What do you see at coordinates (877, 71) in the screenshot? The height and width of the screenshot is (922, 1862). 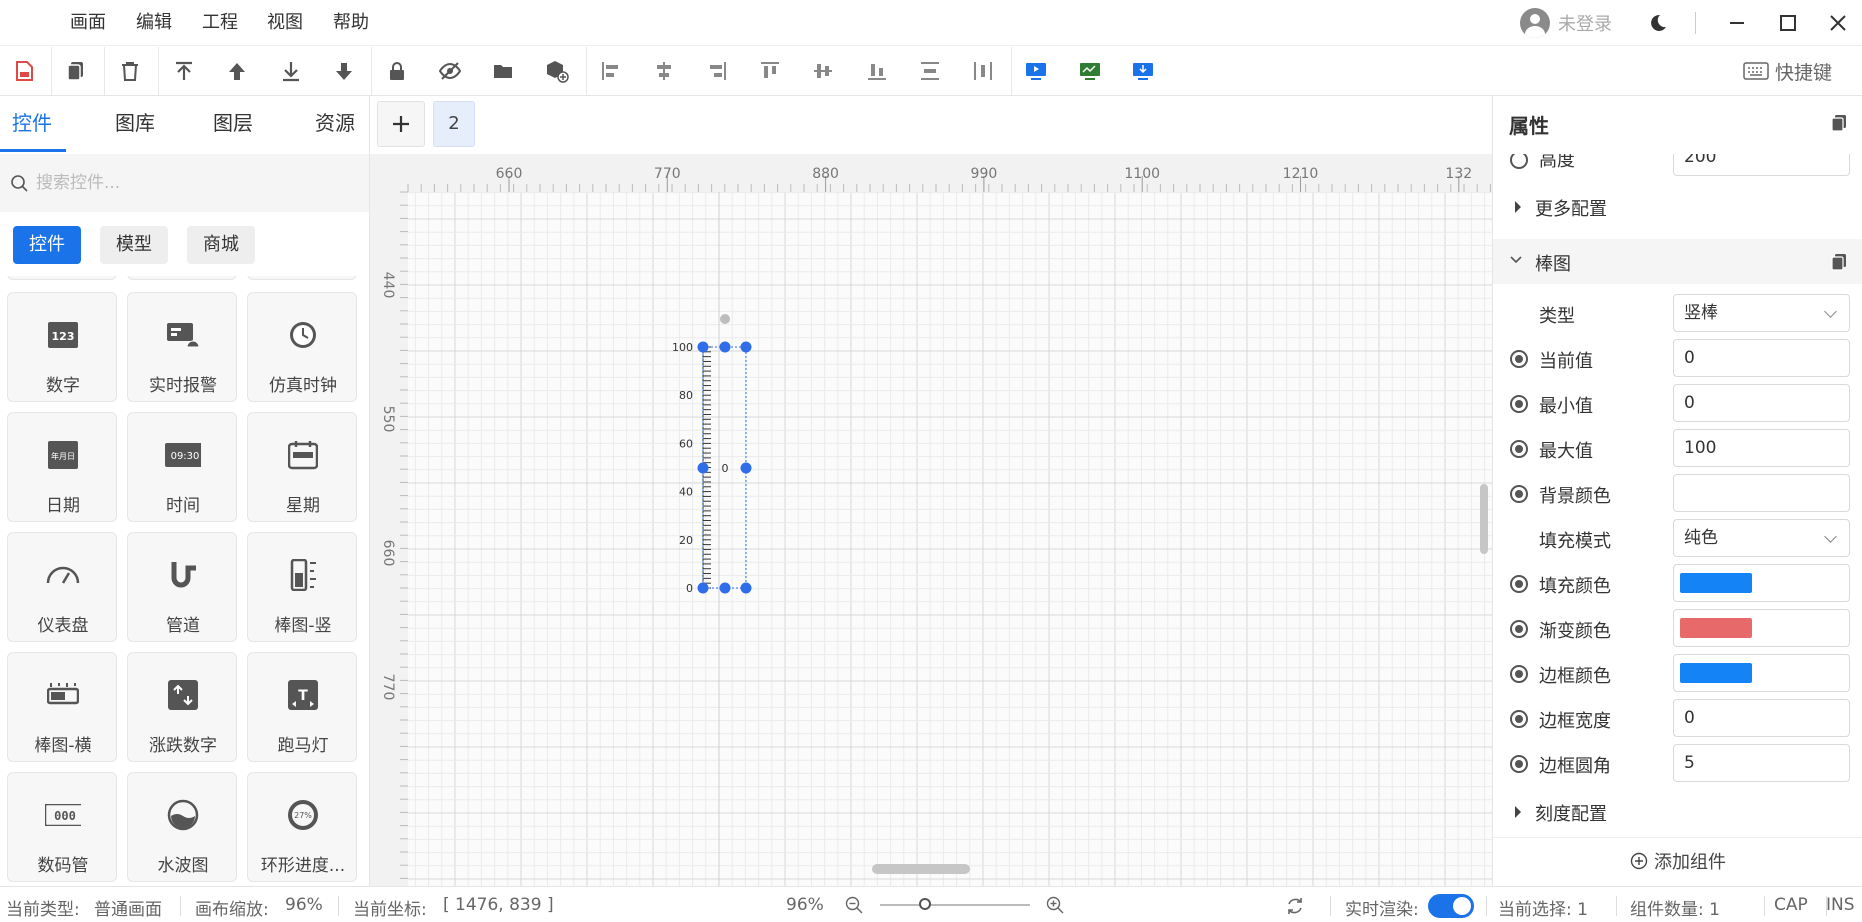 I see `align-bottom-icon` at bounding box center [877, 71].